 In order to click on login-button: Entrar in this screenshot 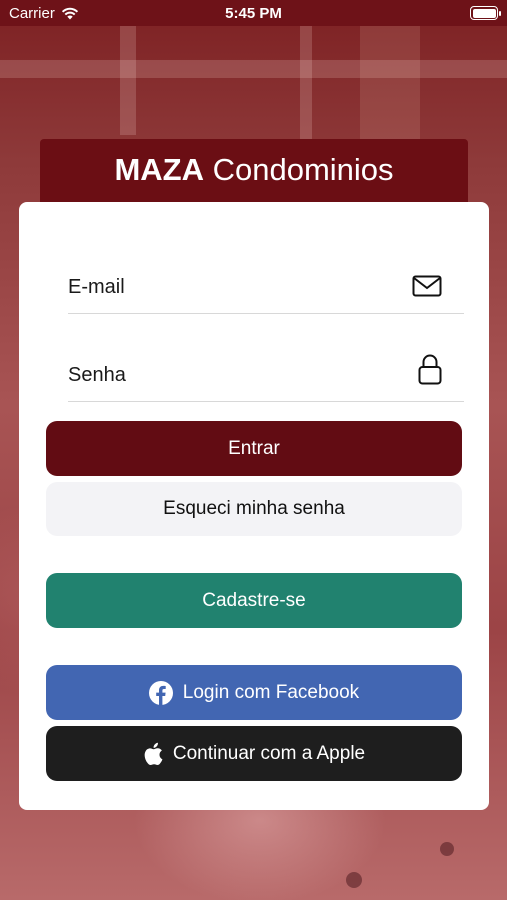, I will do `click(254, 448)`.